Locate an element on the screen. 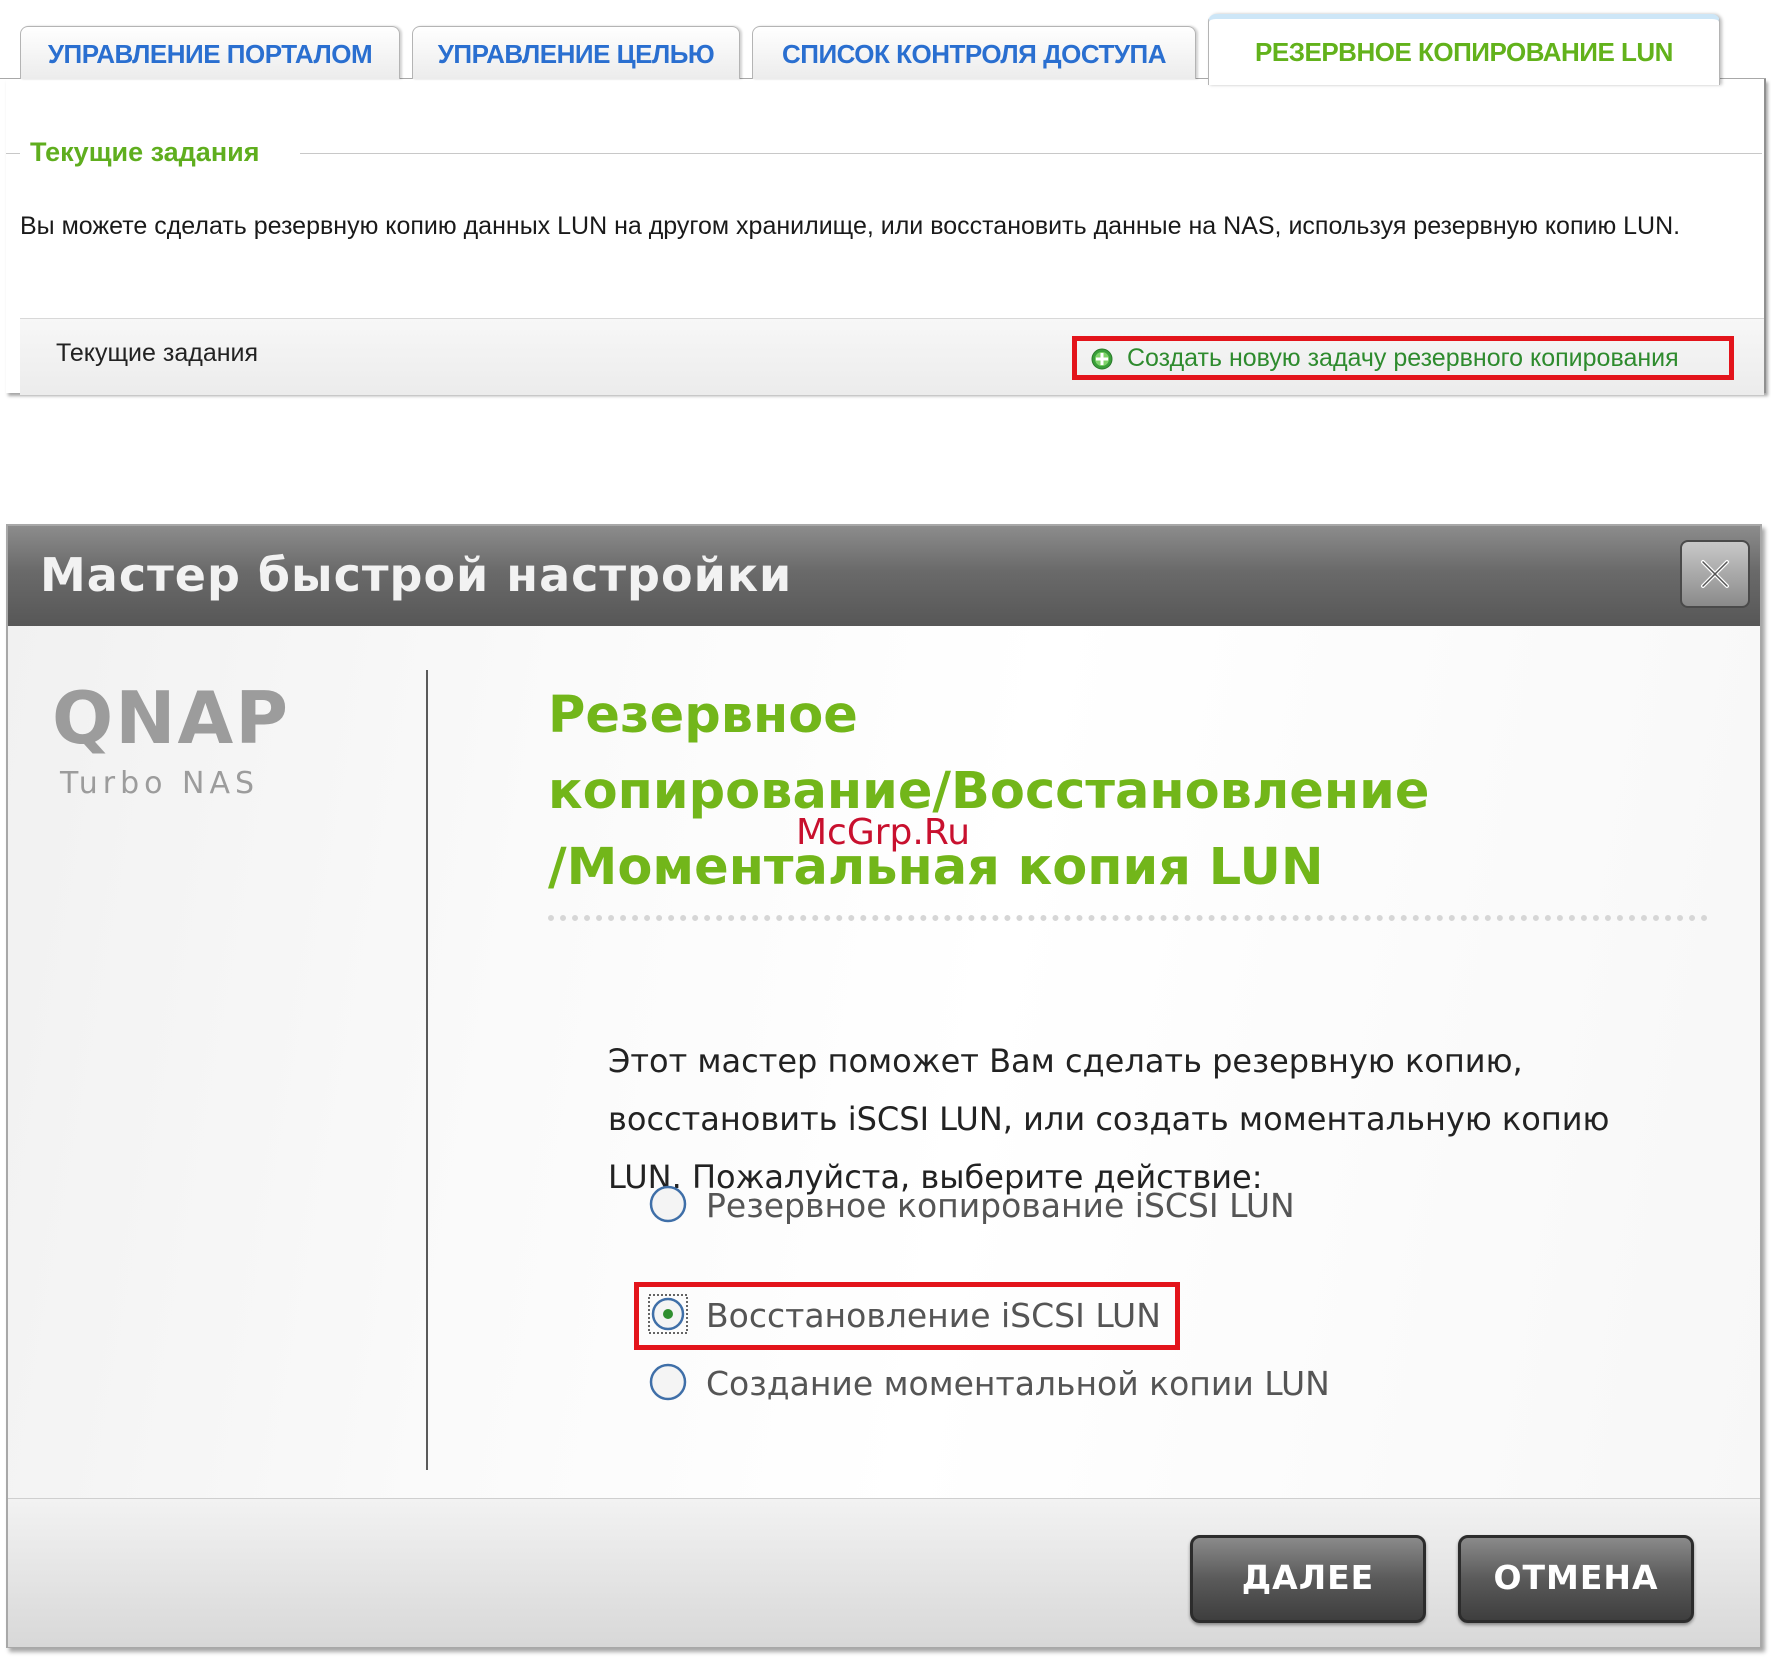 The height and width of the screenshot is (1660, 1771). qnap-logo: QNAP Turbo NAS is located at coordinates (171, 741).